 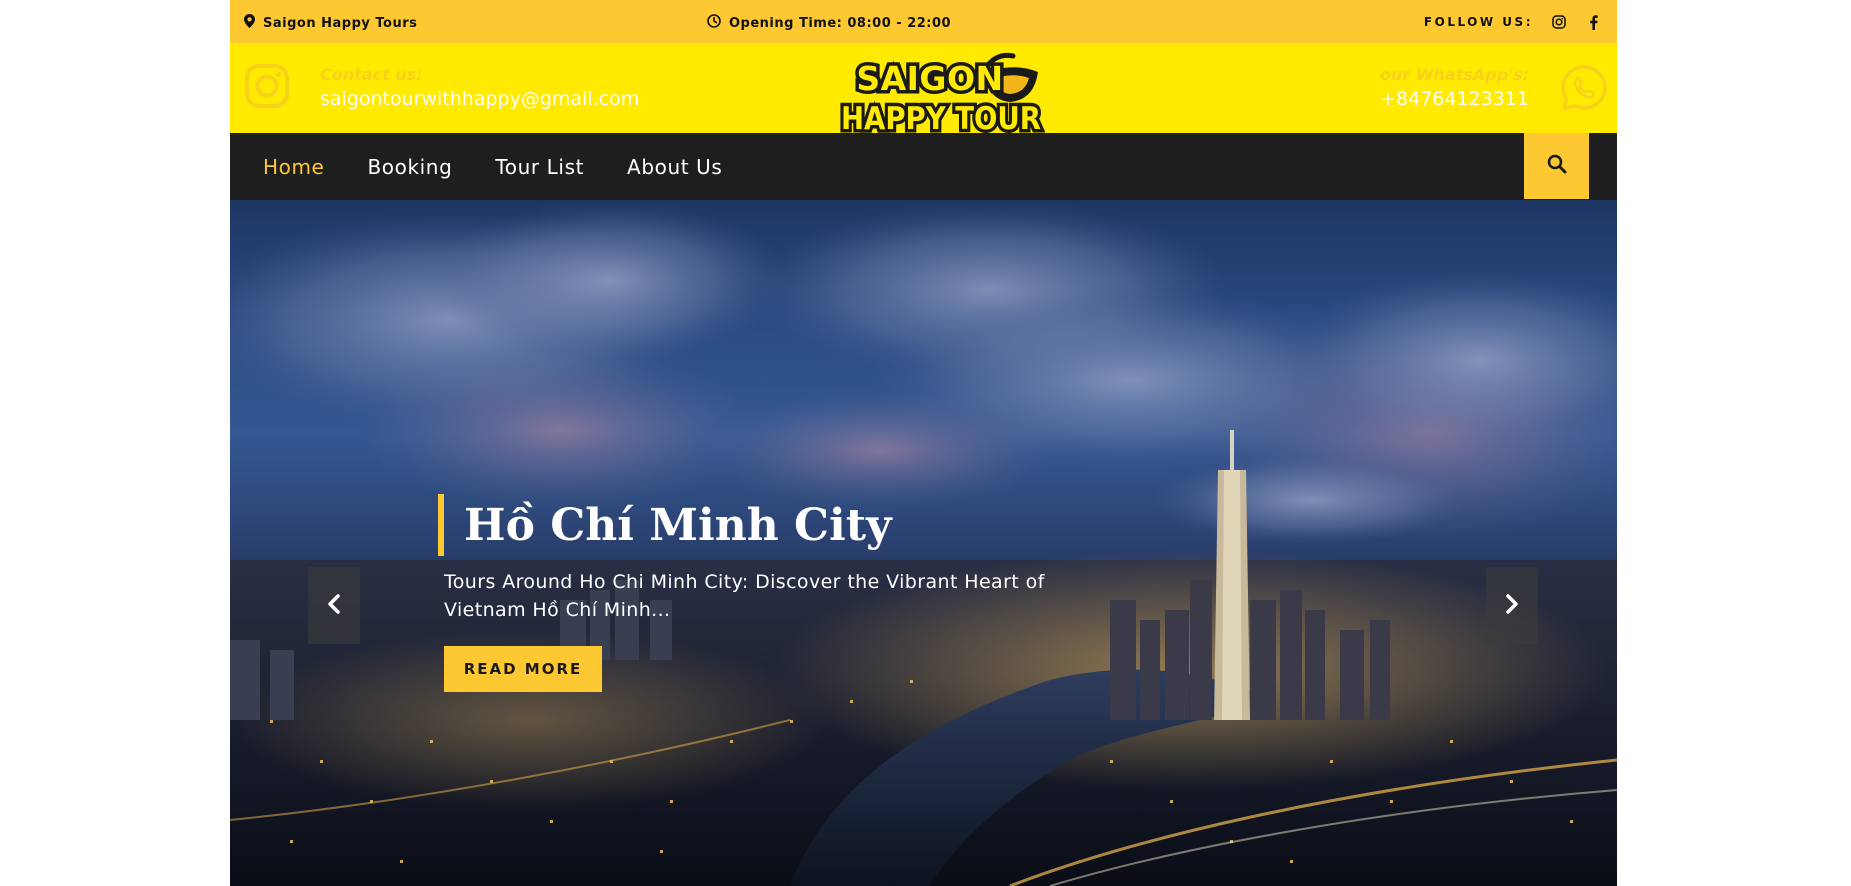 I want to click on chevron-left-icon, so click(x=334, y=605).